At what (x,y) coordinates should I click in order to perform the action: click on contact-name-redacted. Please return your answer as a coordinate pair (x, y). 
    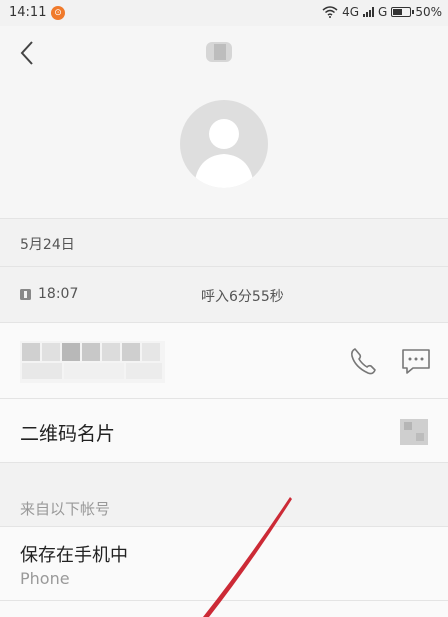
    Looking at the image, I should click on (219, 52).